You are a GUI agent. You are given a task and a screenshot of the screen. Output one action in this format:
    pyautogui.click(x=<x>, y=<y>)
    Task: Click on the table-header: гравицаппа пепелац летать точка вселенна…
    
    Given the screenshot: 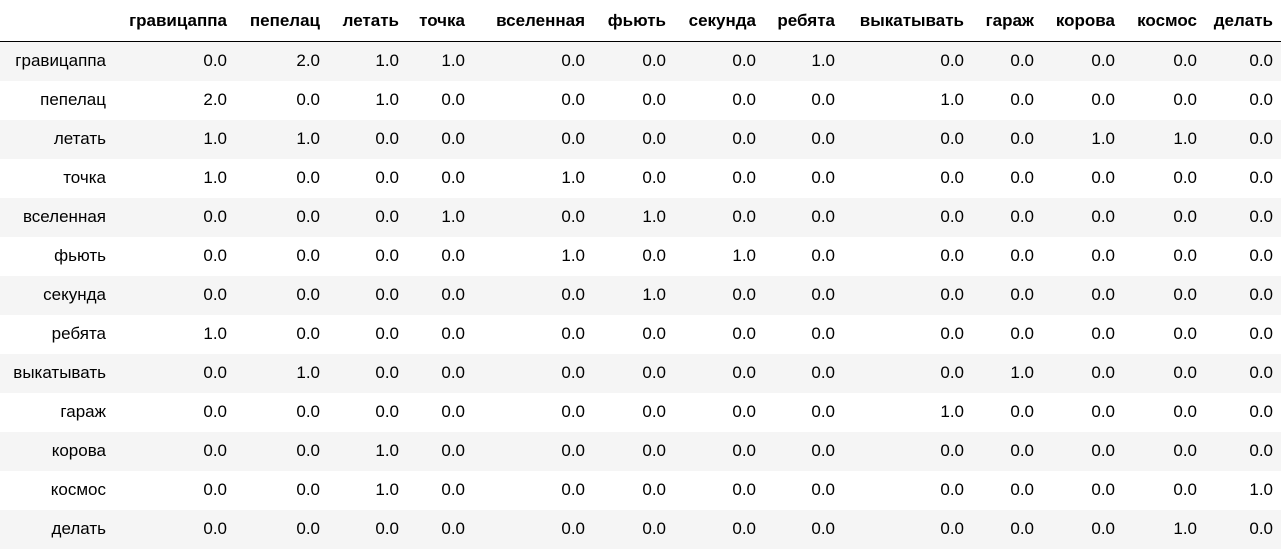 What is the action you would take?
    pyautogui.click(x=640, y=21)
    